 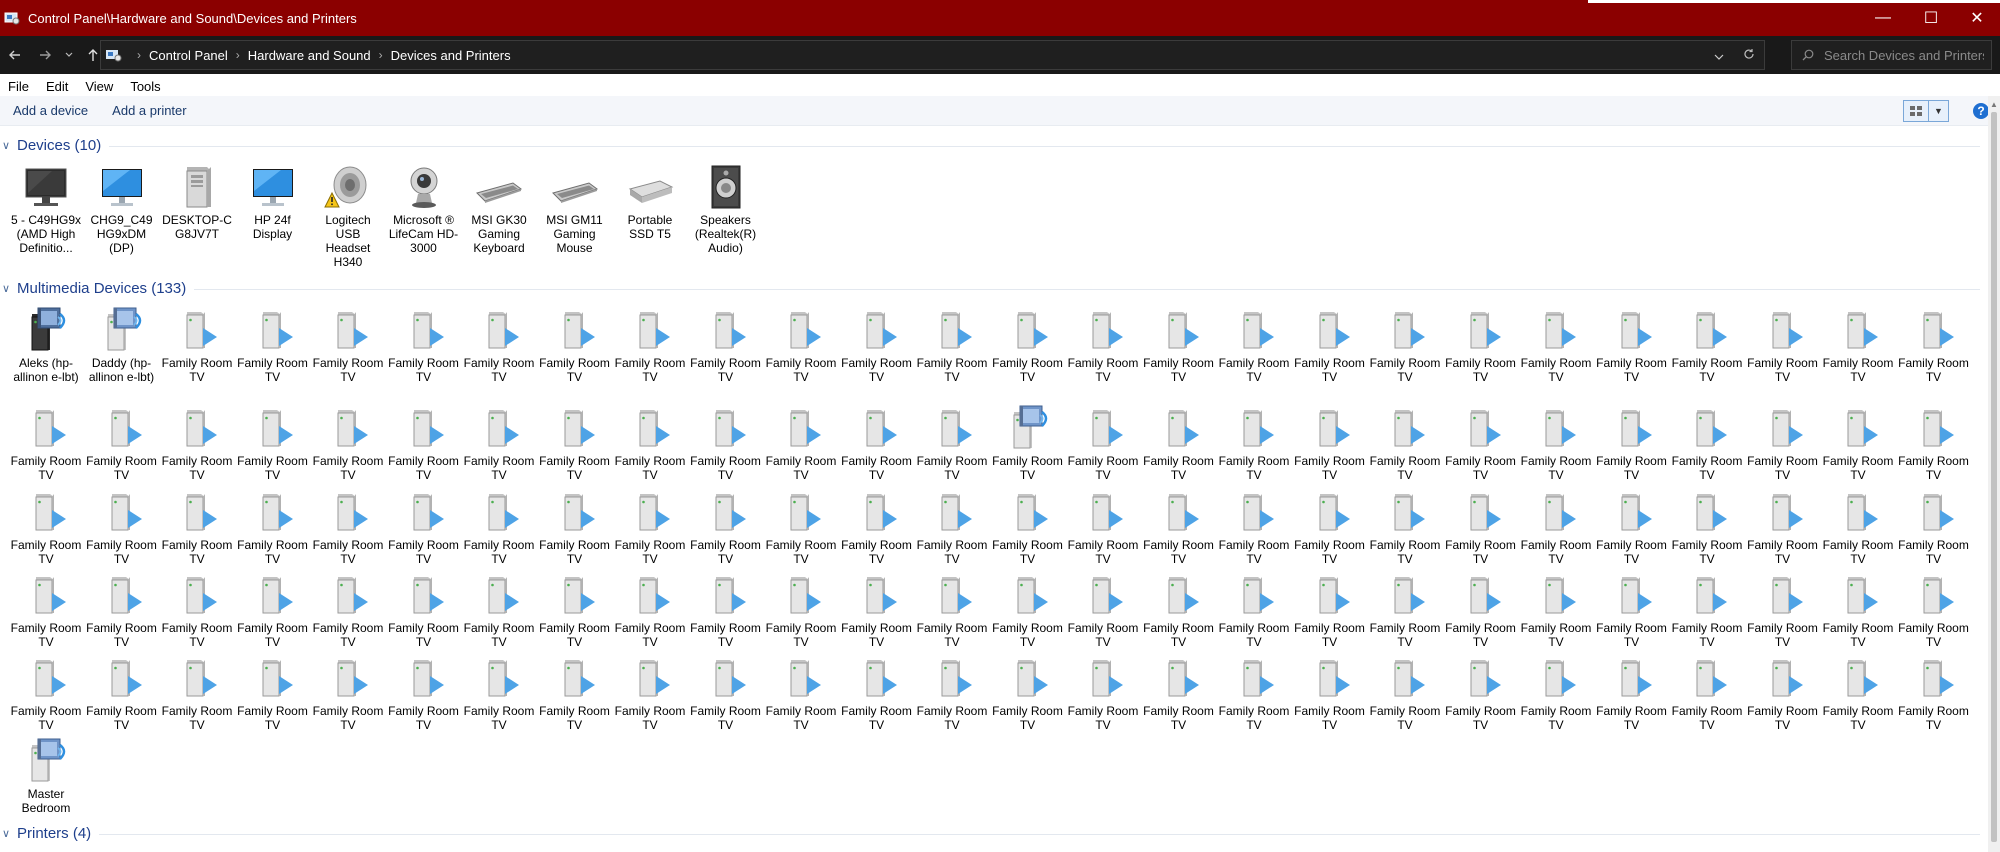 What do you see at coordinates (18, 86) in the screenshot?
I see `menu-file: File` at bounding box center [18, 86].